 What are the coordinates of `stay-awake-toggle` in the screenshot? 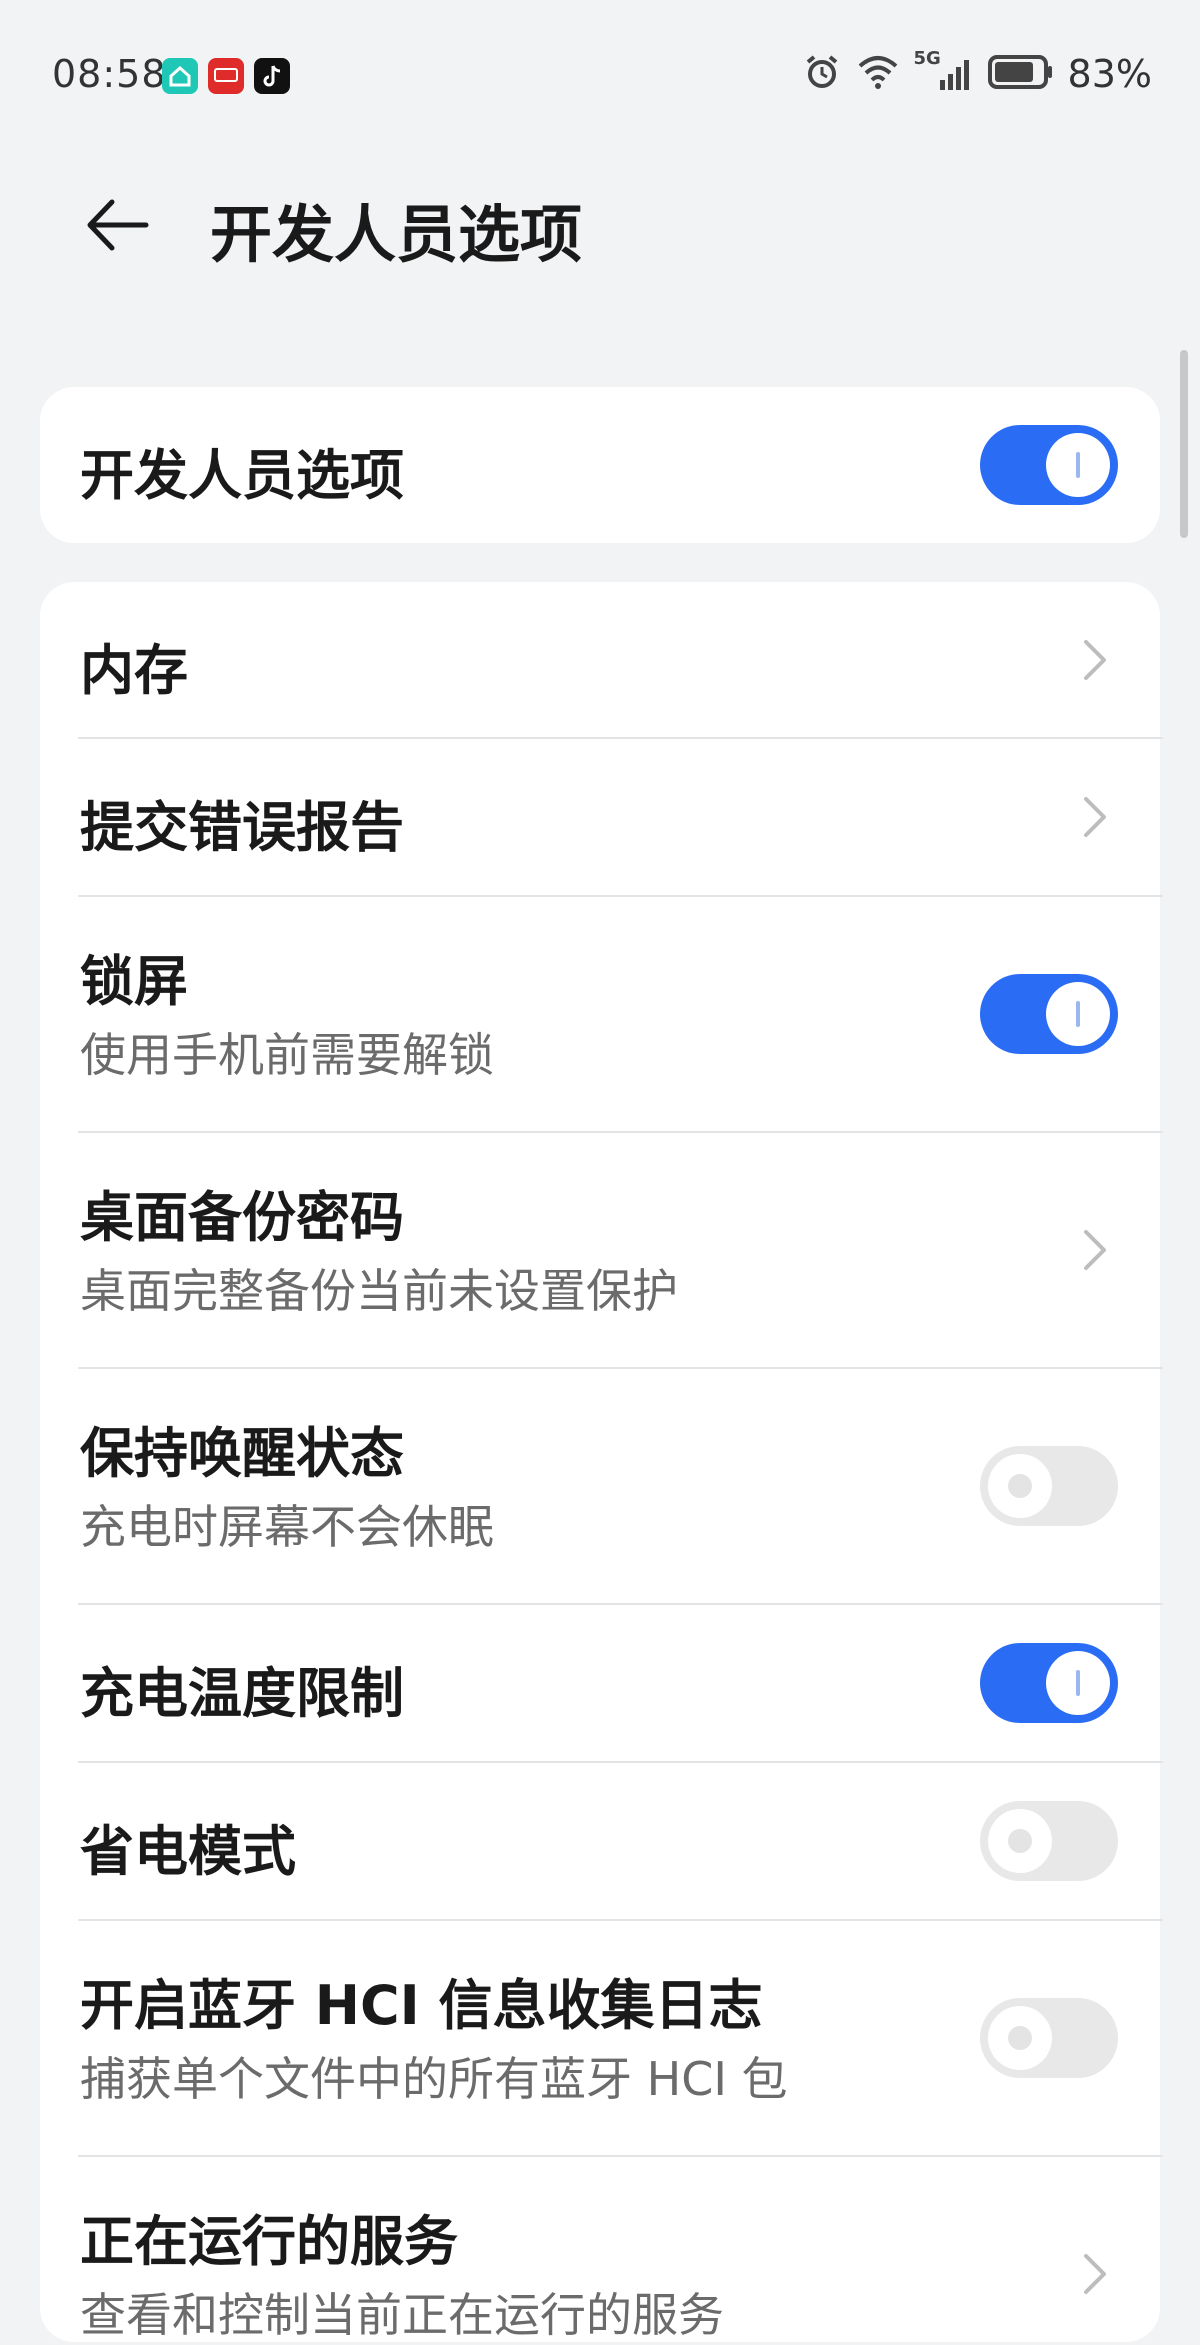 It's located at (1049, 1486).